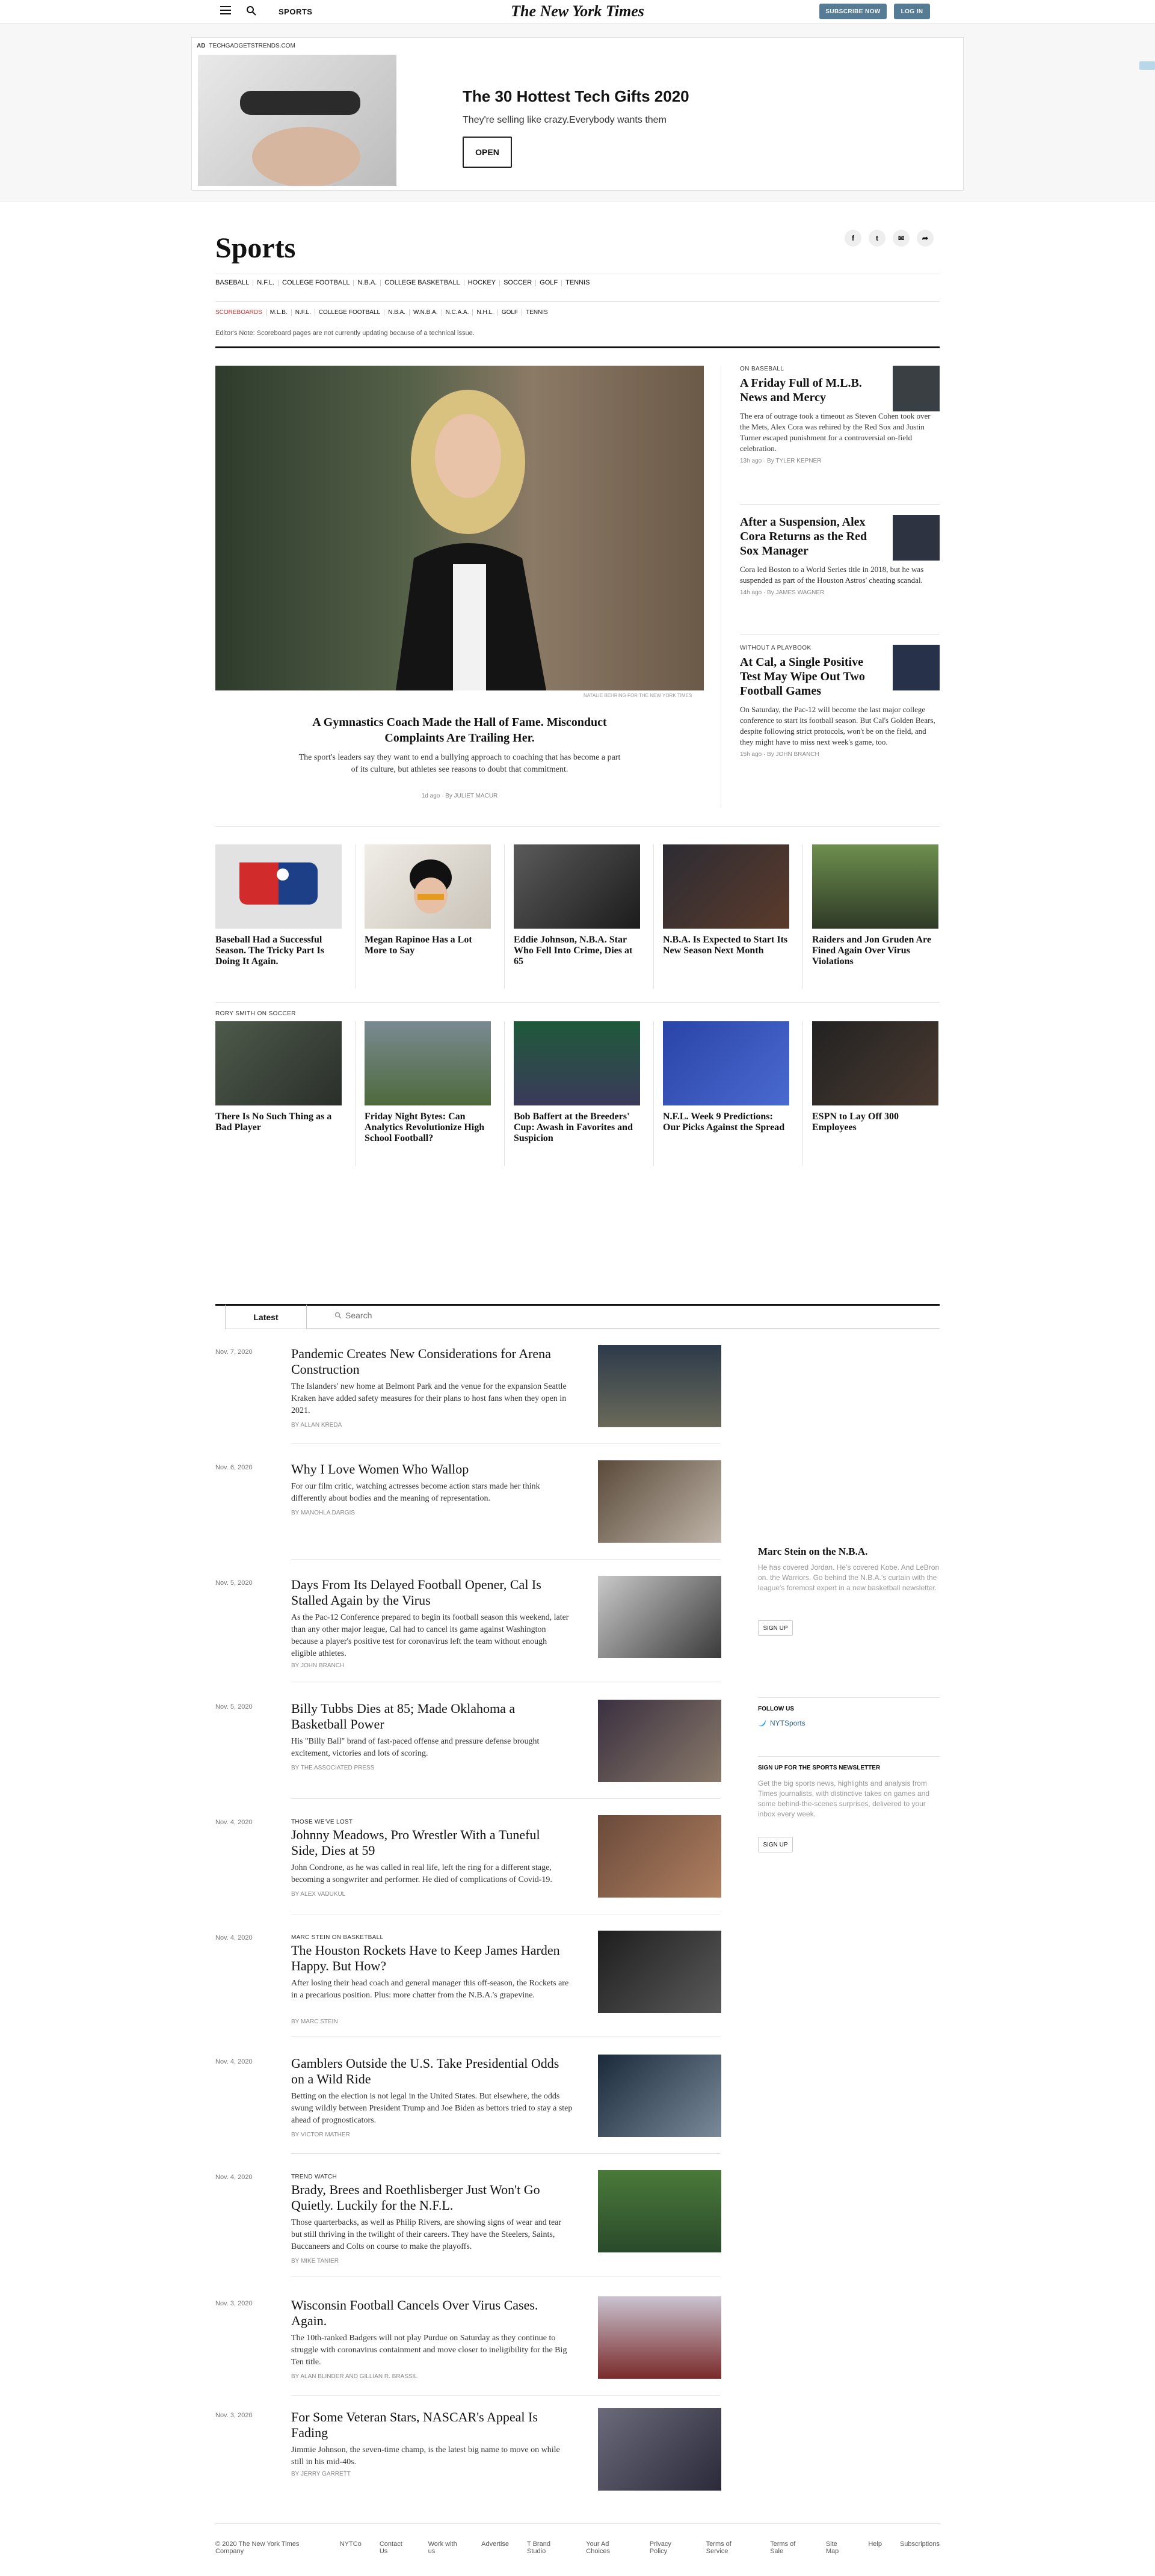  I want to click on footer-link: Privacy Policy, so click(669, 2548).